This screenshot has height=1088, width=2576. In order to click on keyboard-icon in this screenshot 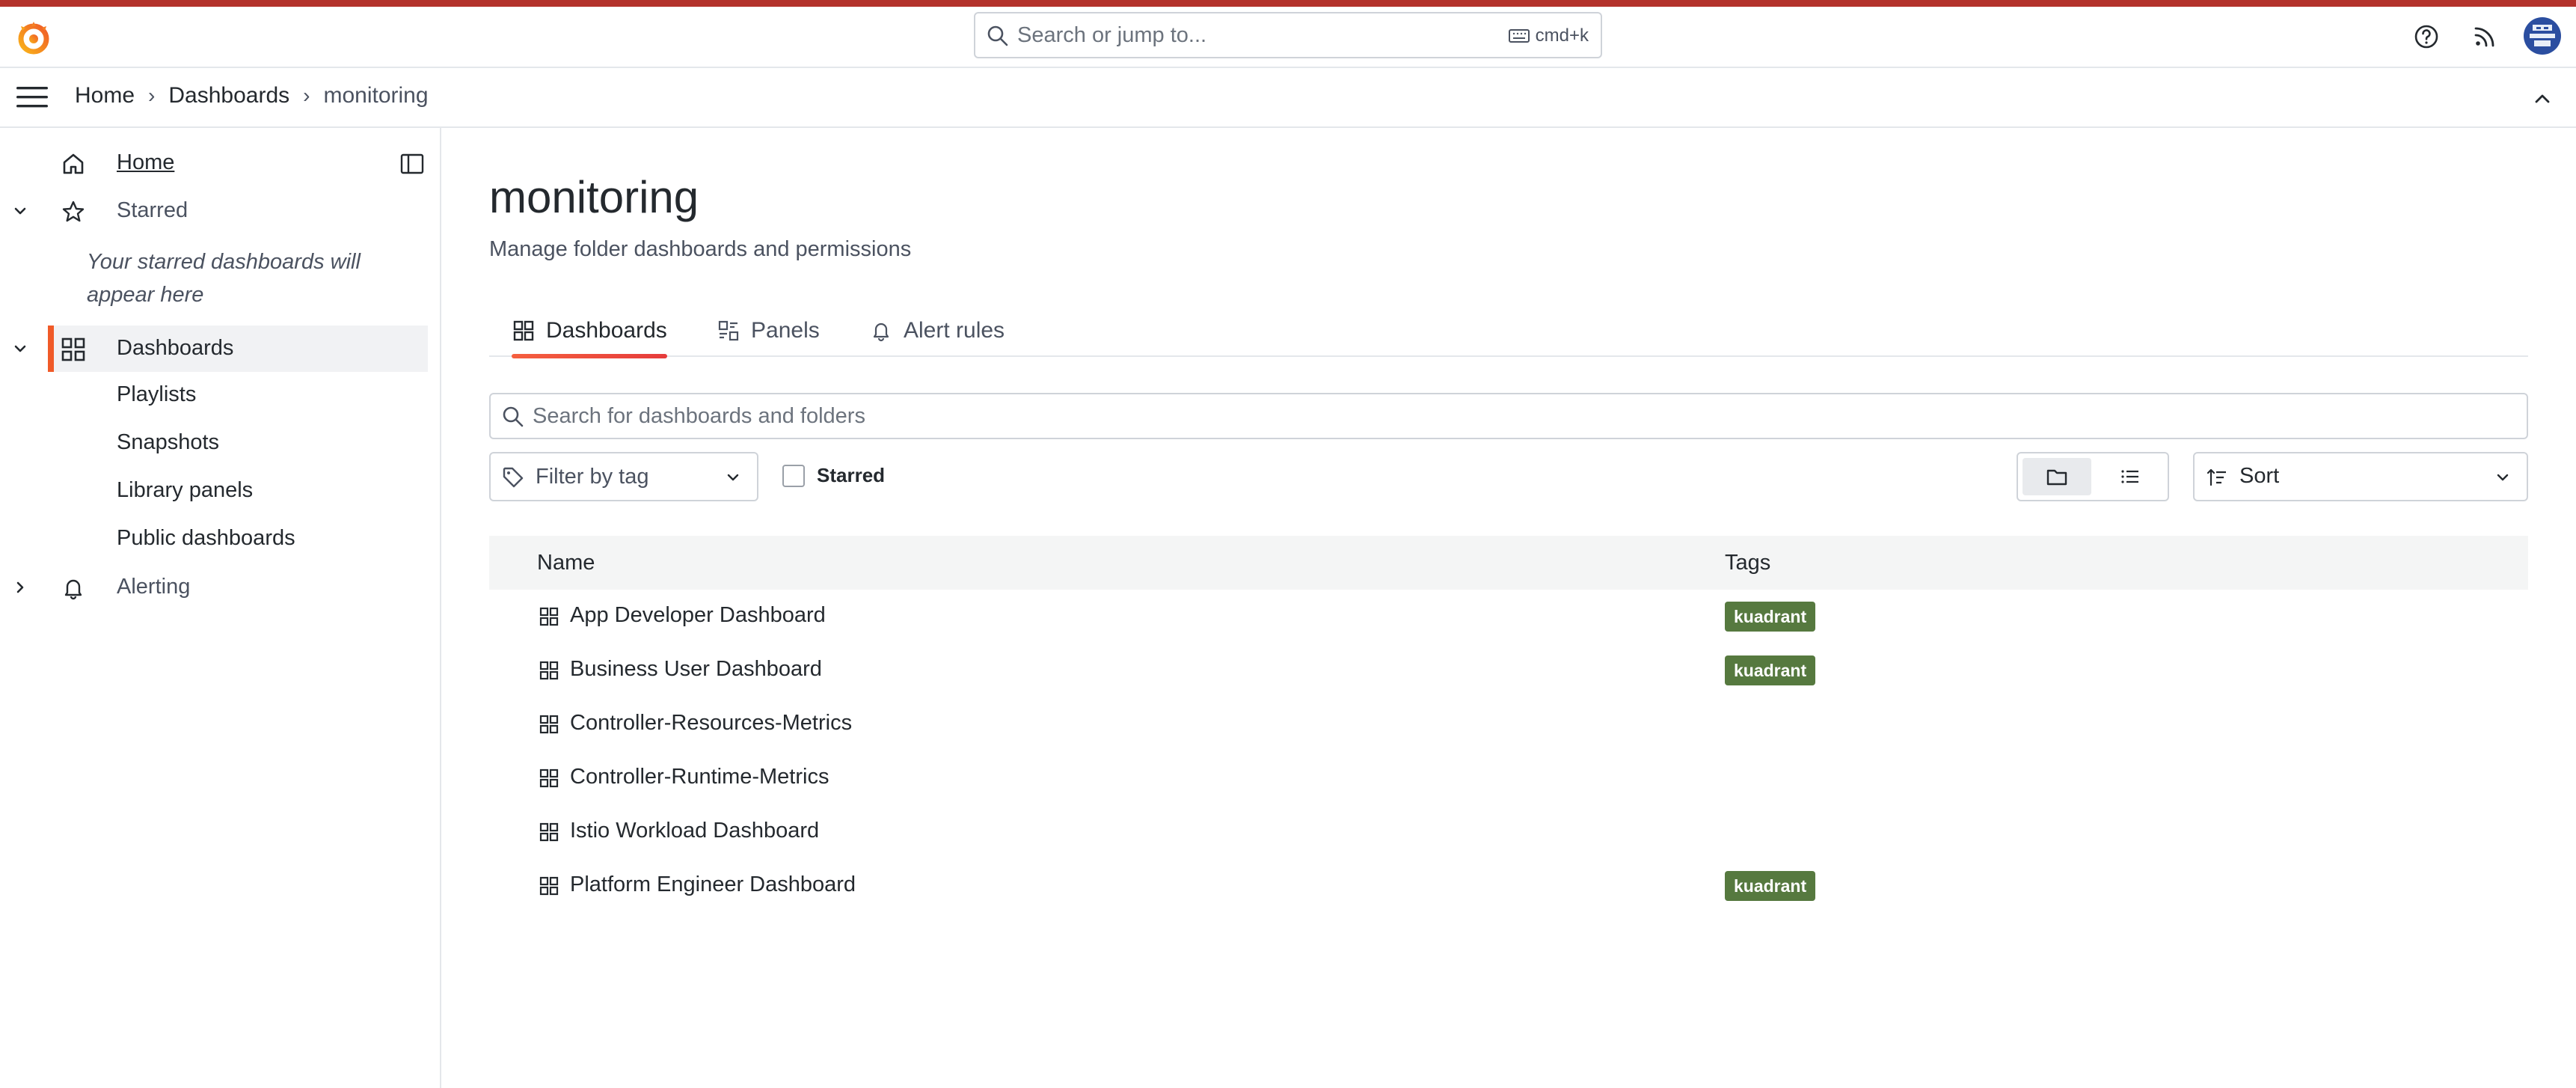, I will do `click(1519, 36)`.